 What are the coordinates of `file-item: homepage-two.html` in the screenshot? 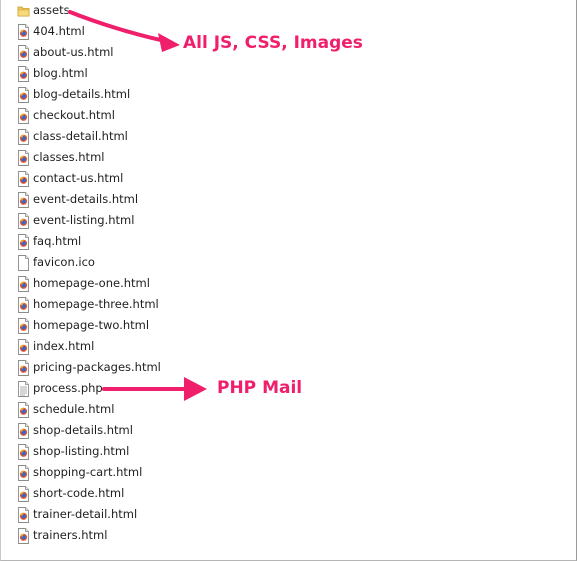 It's located at (87, 325).